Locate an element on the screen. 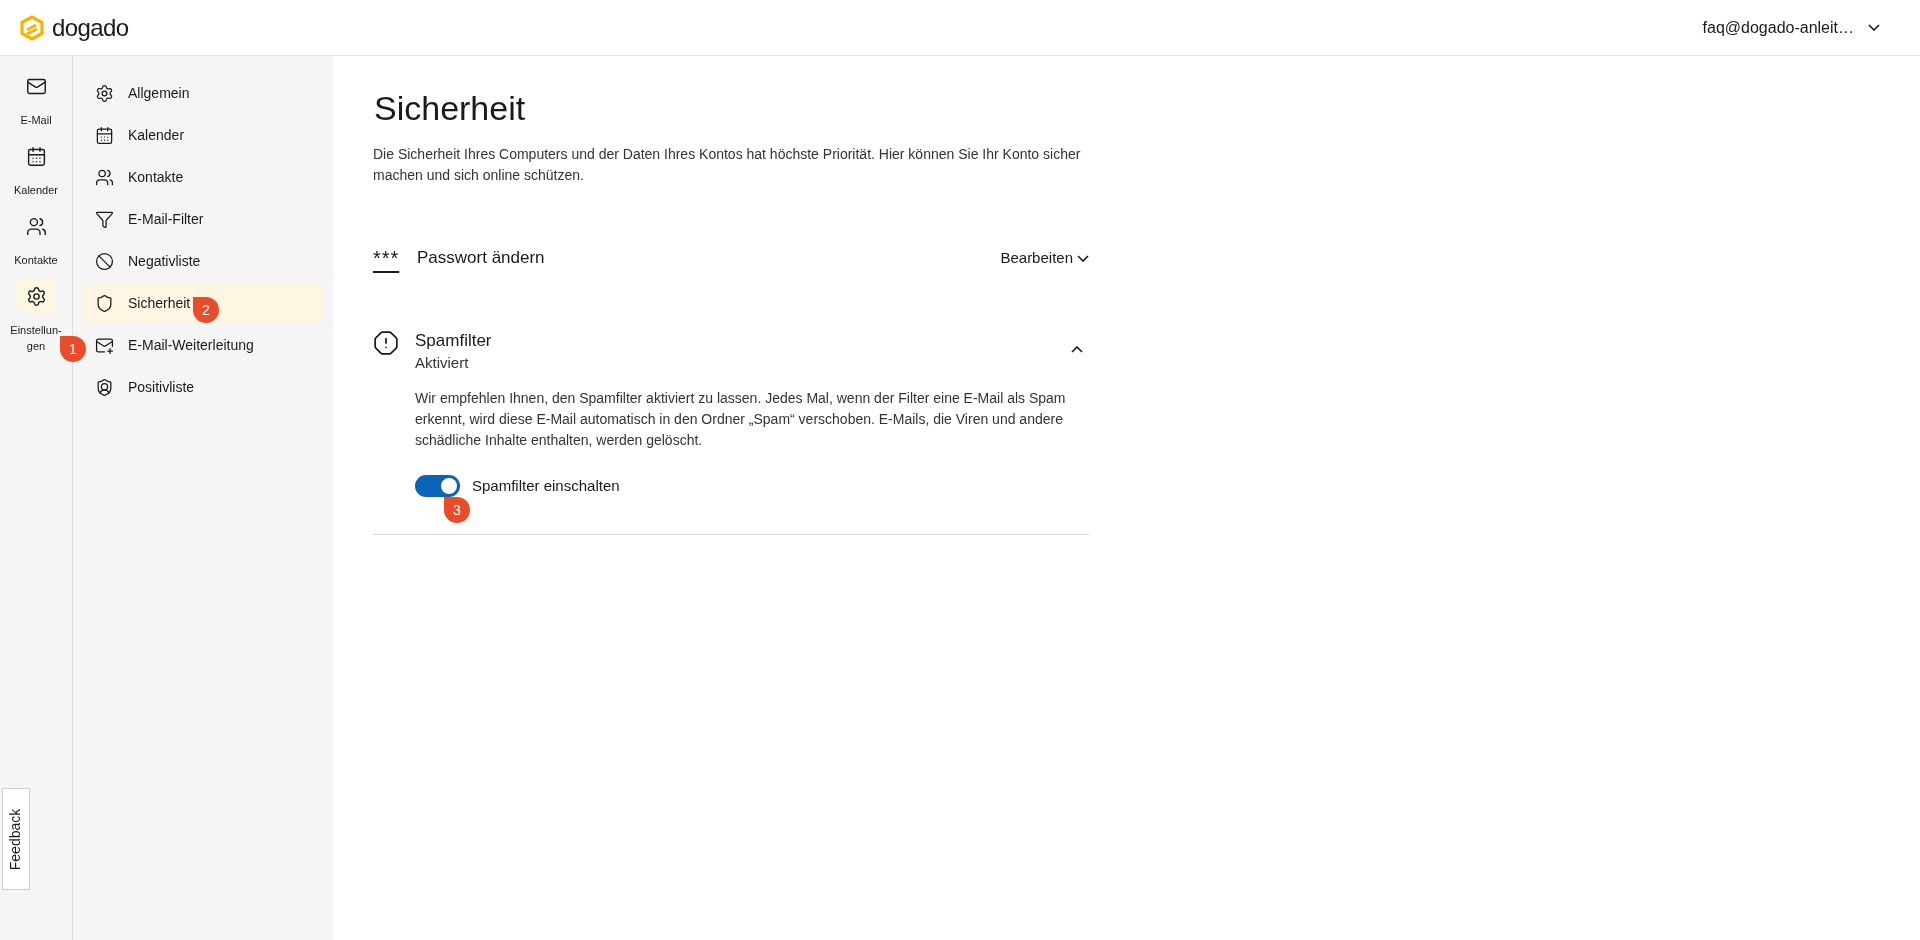  feedback-tab: Feedback is located at coordinates (16, 839).